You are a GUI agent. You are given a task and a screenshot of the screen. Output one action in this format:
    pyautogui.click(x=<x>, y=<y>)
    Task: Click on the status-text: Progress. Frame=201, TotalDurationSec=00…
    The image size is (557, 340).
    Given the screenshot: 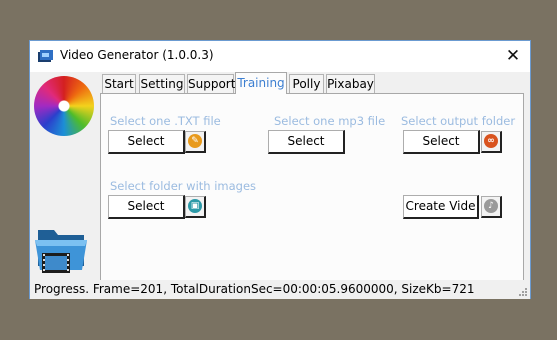 What is the action you would take?
    pyautogui.click(x=254, y=289)
    